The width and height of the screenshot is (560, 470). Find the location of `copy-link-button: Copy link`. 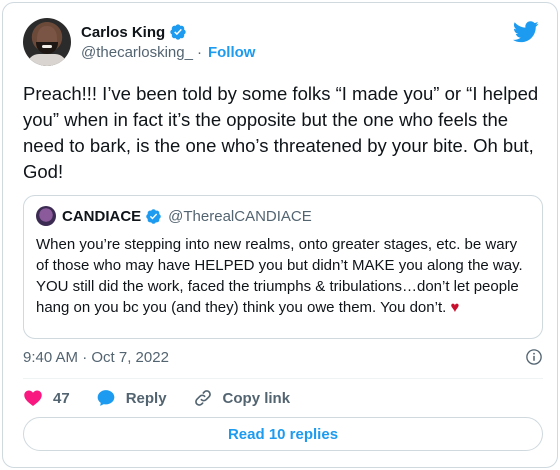

copy-link-button: Copy link is located at coordinates (242, 398).